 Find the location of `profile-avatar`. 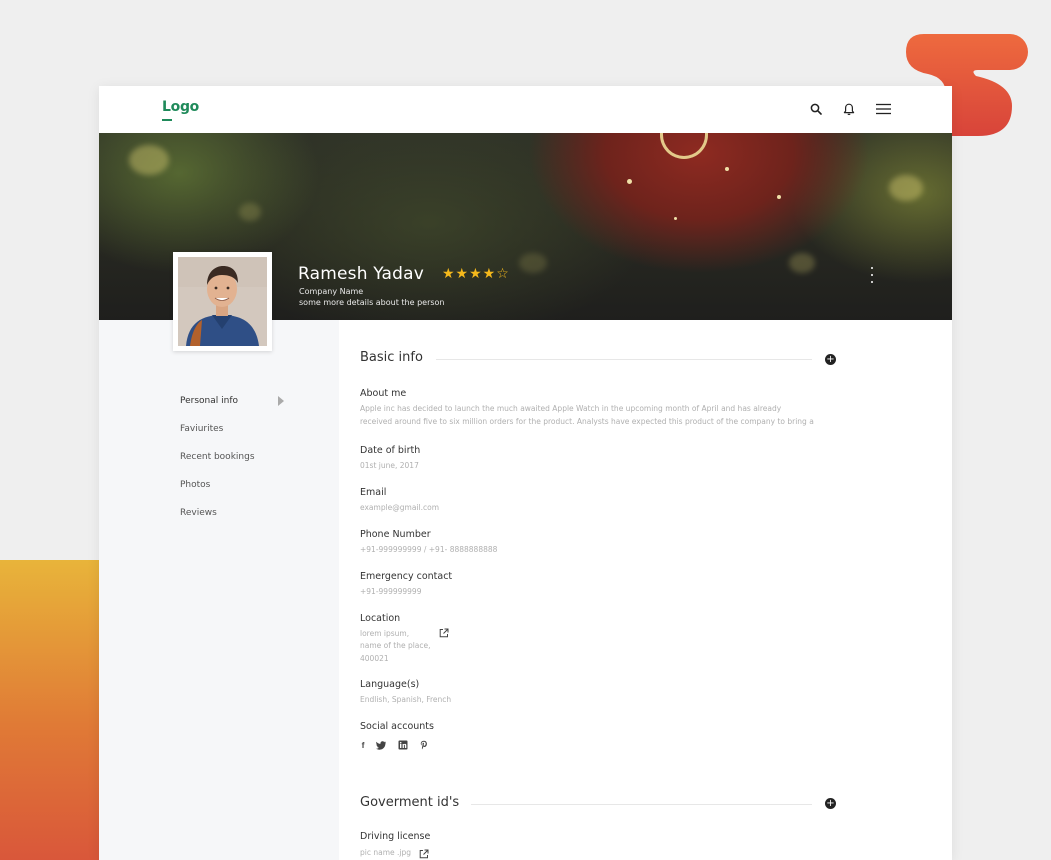

profile-avatar is located at coordinates (222, 301).